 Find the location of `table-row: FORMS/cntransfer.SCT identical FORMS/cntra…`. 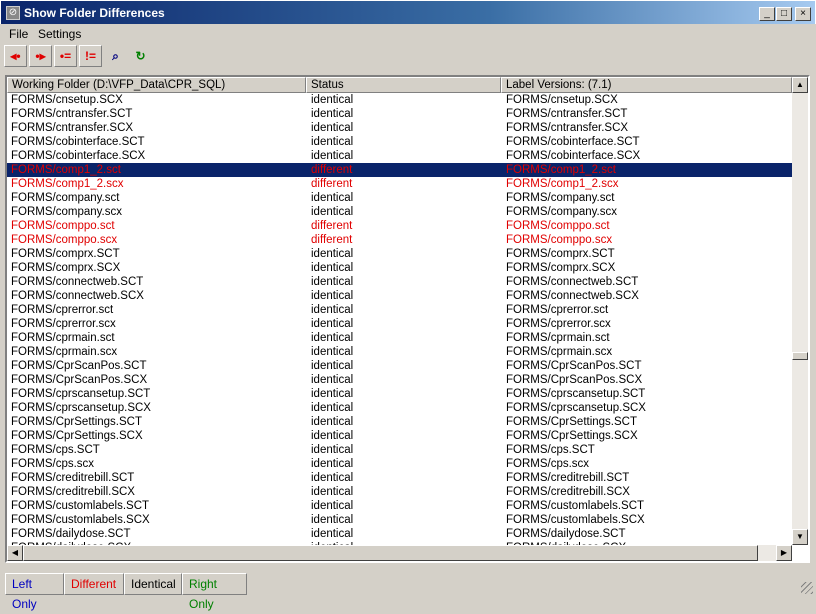

table-row: FORMS/cntransfer.SCT identical FORMS/cntra… is located at coordinates (399, 114).